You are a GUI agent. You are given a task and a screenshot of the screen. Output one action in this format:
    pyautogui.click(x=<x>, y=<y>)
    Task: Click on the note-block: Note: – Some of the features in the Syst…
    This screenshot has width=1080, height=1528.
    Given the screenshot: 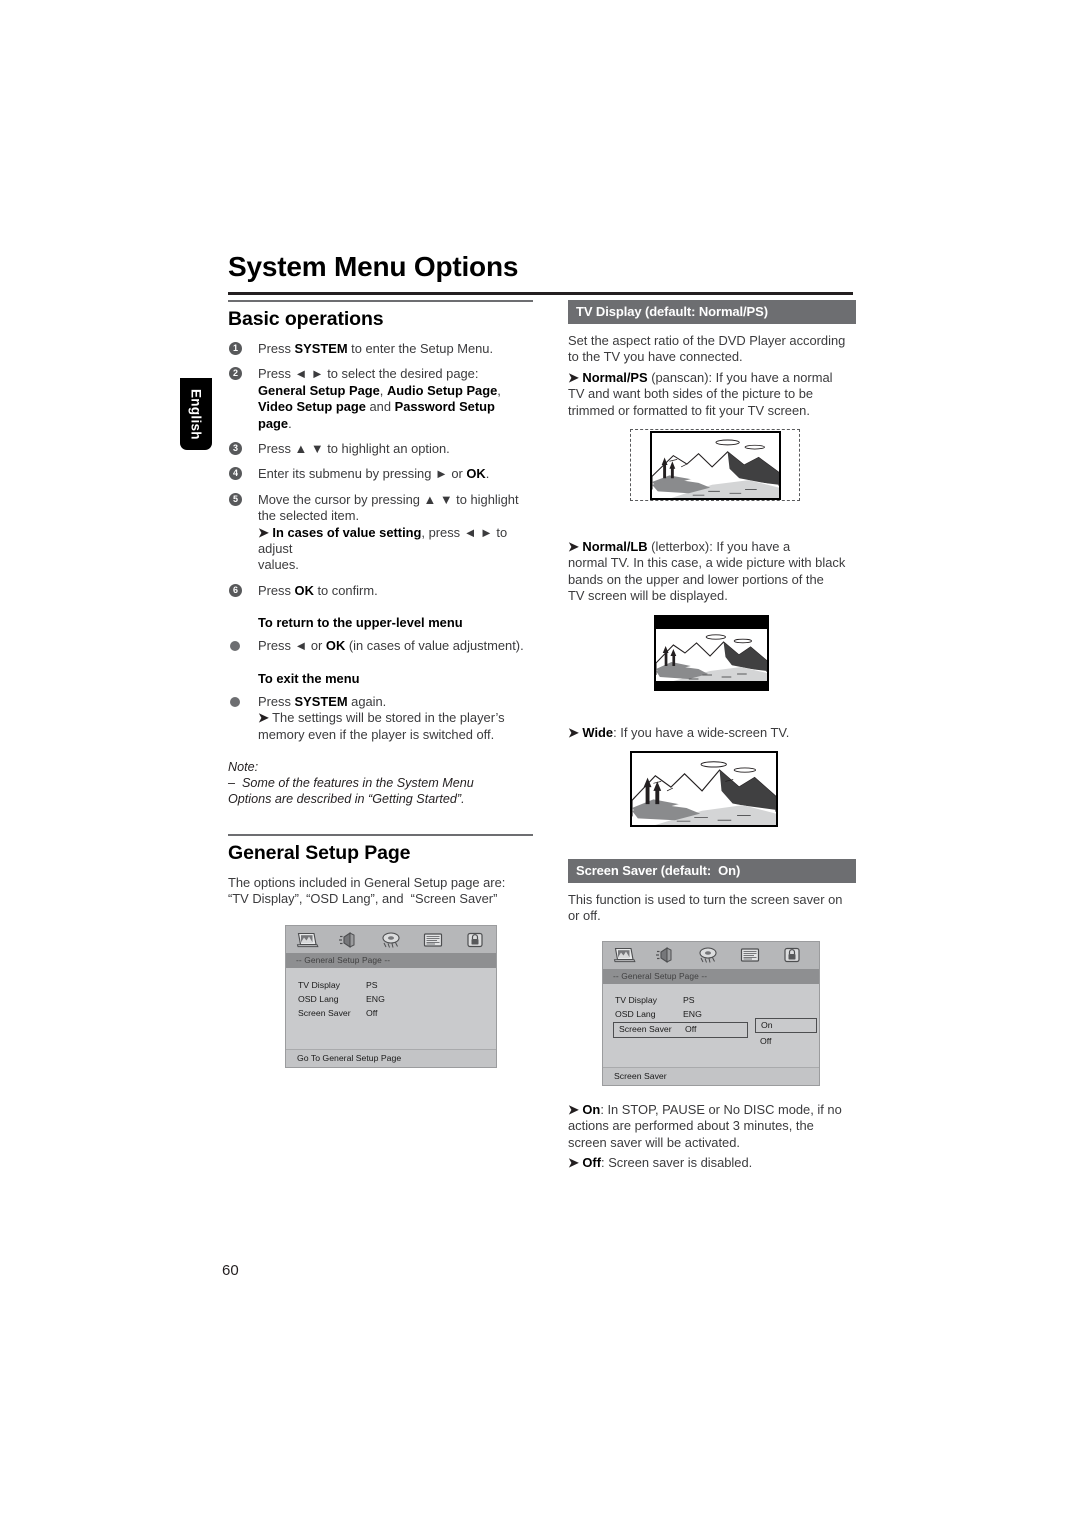 What is the action you would take?
    pyautogui.click(x=380, y=783)
    